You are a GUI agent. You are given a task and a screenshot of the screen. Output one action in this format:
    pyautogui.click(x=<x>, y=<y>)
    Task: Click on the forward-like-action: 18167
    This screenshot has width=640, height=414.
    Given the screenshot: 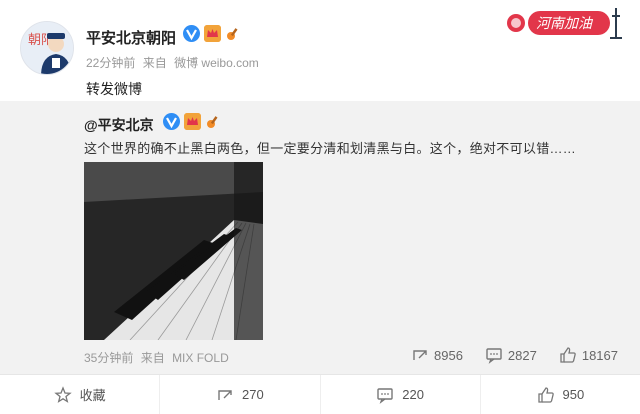 What is the action you would take?
    pyautogui.click(x=588, y=355)
    